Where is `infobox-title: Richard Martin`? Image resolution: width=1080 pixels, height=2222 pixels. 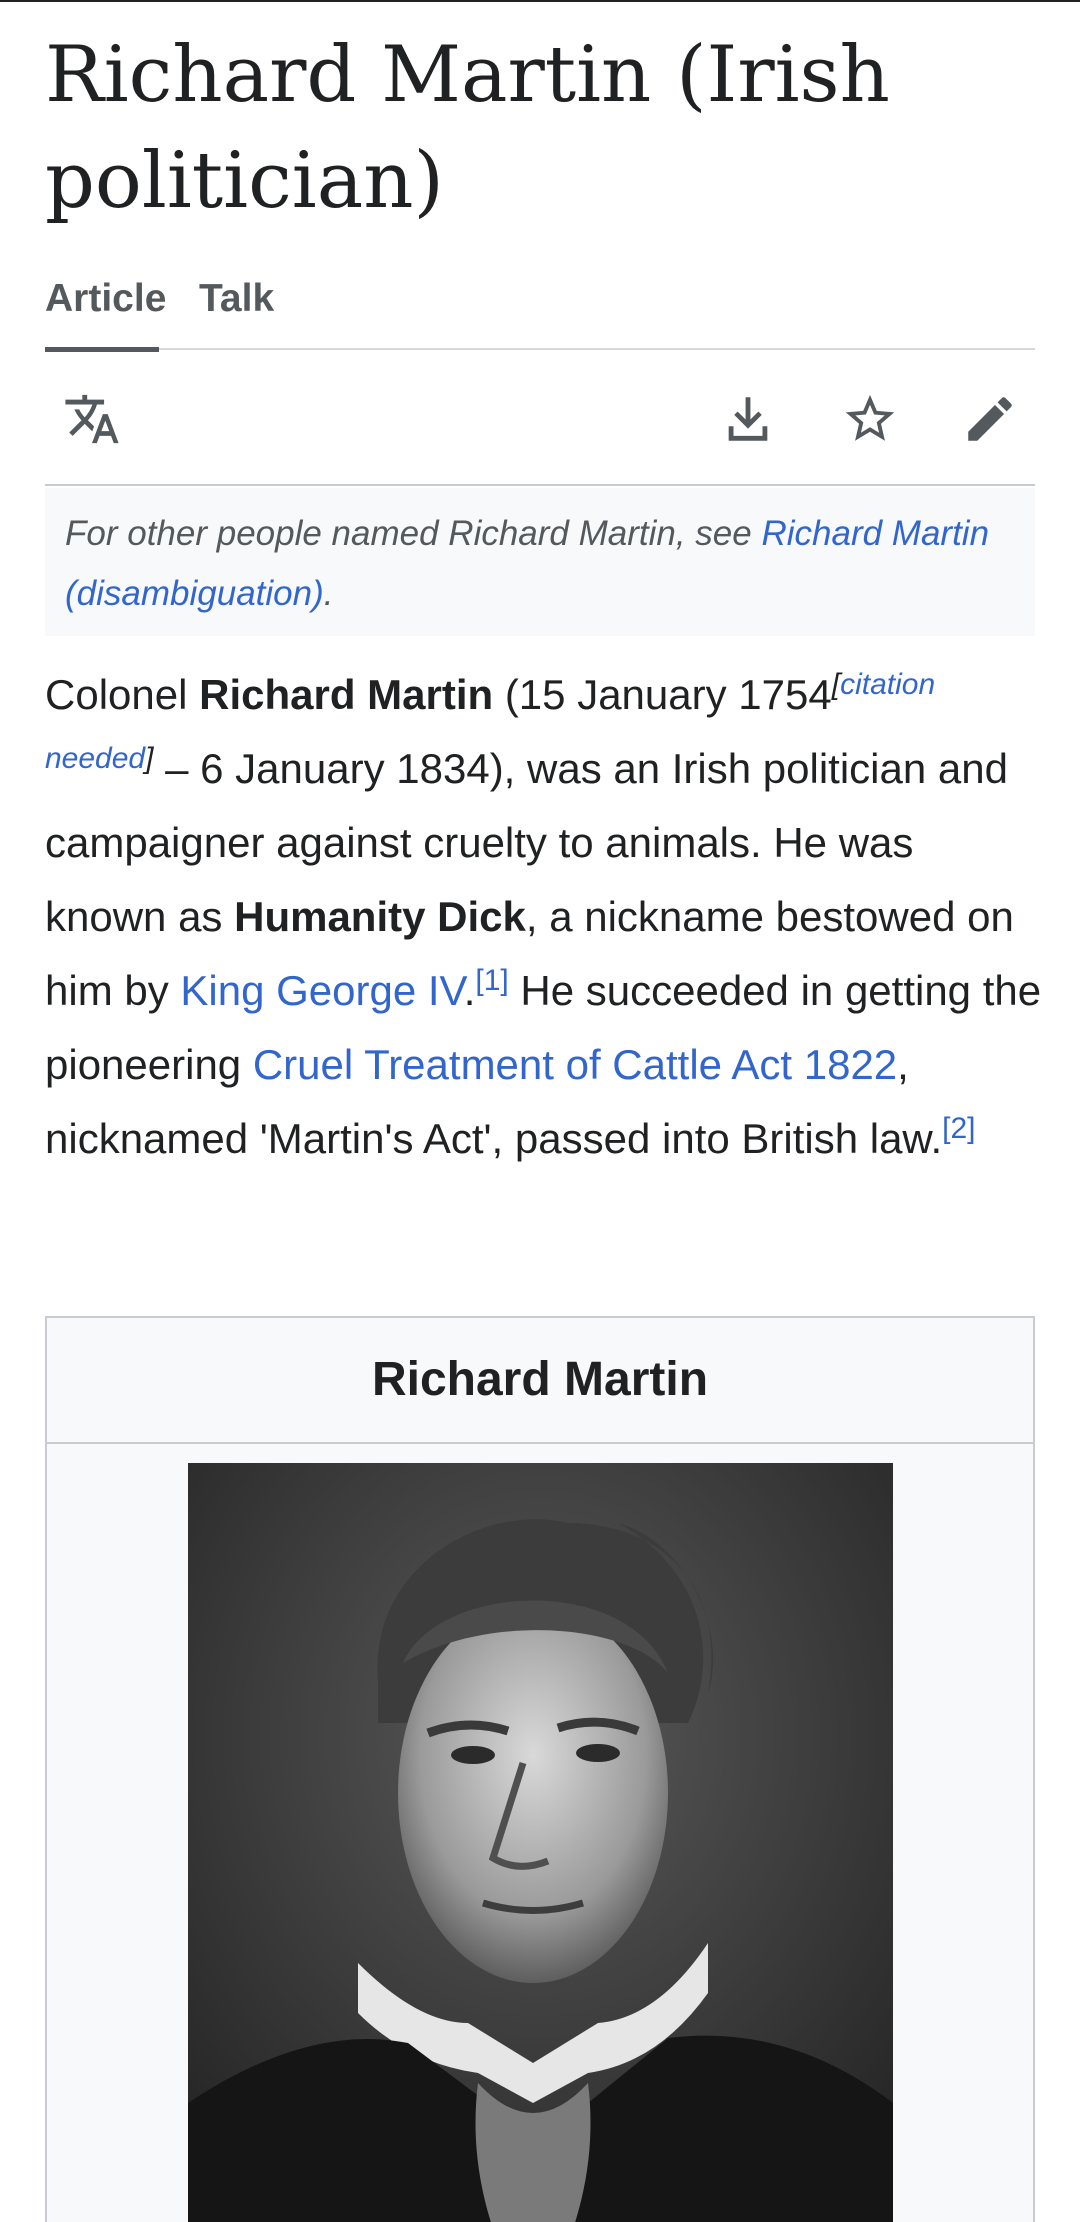
infobox-title: Richard Martin is located at coordinates (540, 1381).